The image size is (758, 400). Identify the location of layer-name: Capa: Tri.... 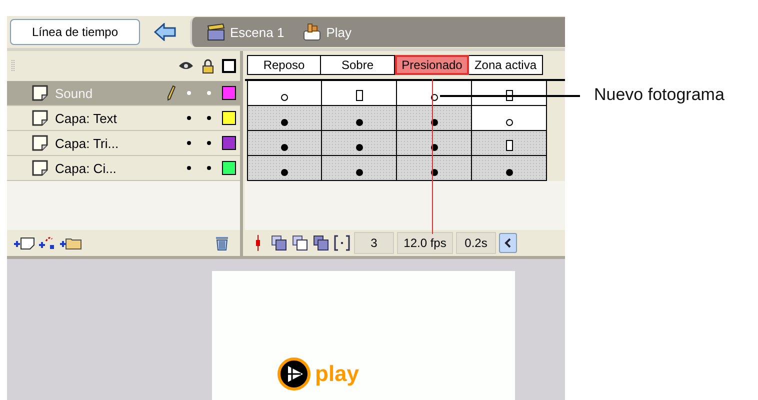
(87, 143).